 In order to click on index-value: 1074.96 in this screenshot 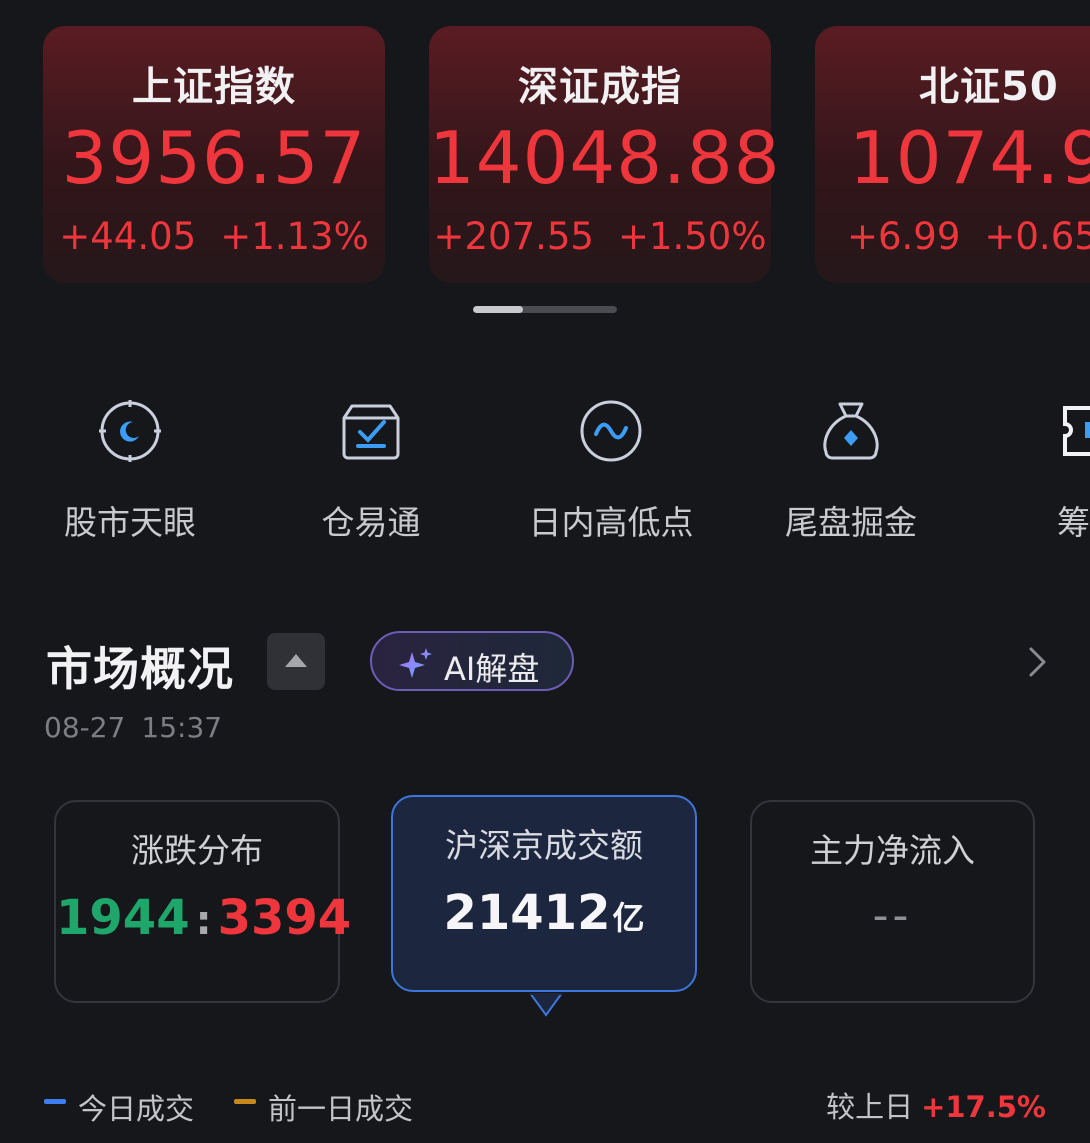, I will do `click(969, 158)`.